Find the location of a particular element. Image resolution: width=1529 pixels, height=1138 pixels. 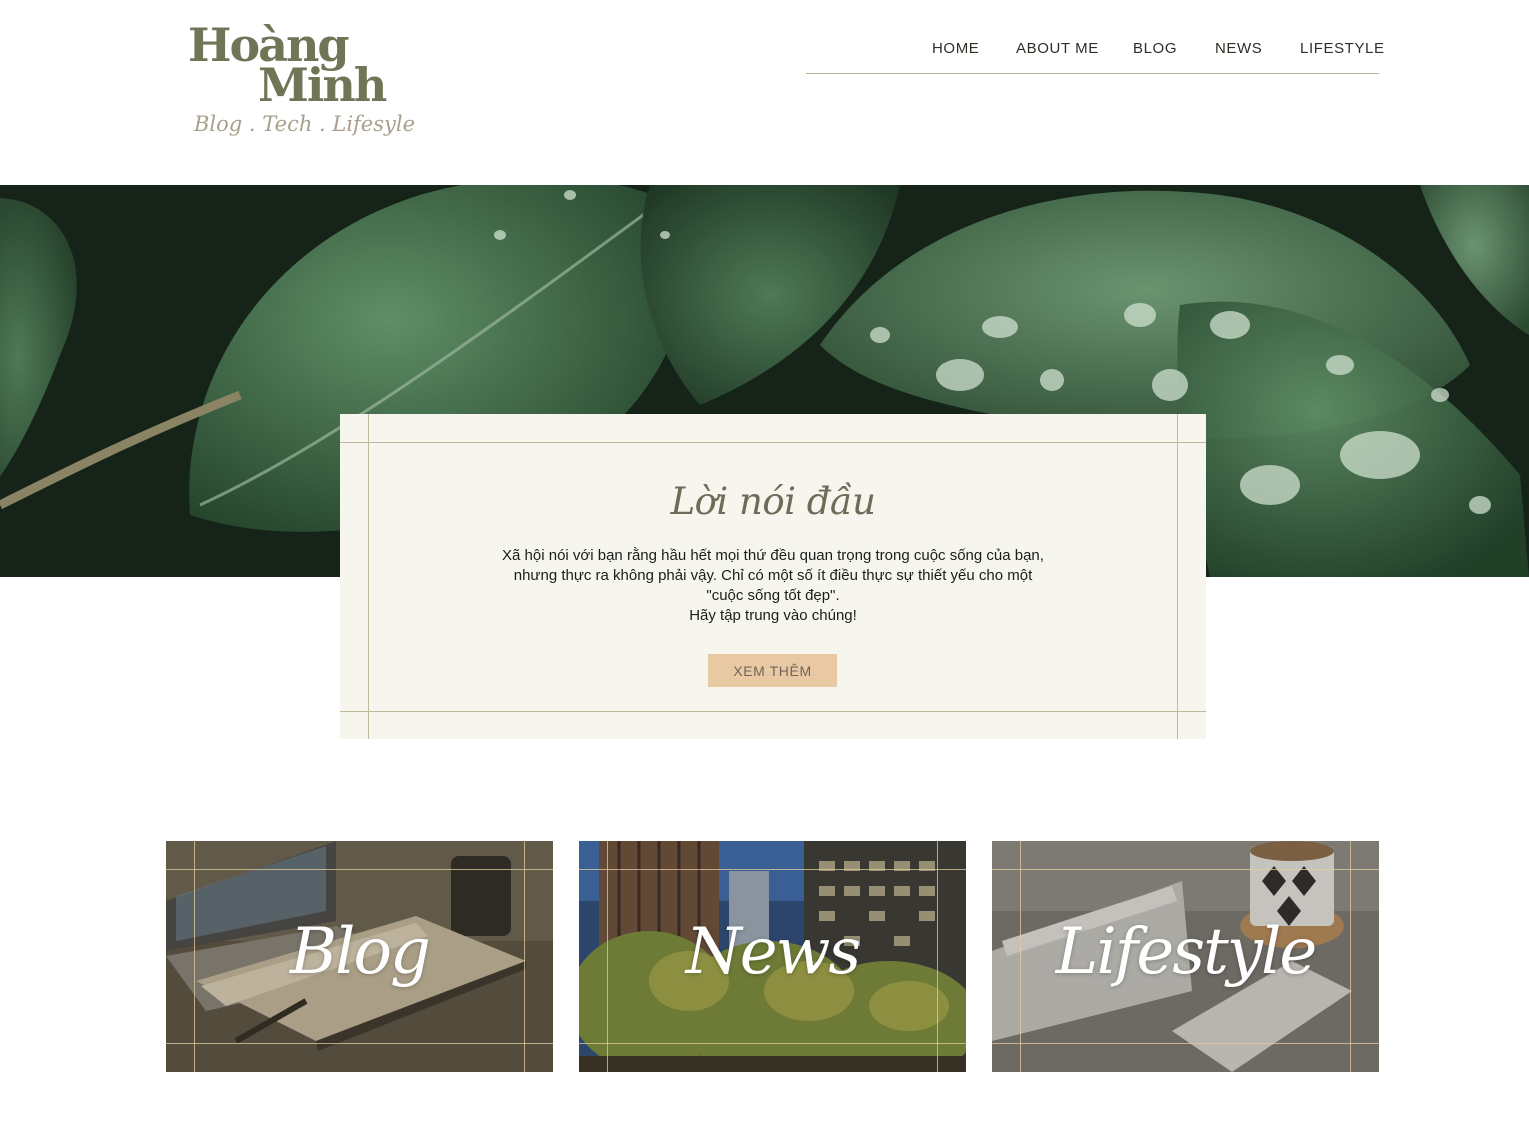

site-logo: Hoàng Minh Blog . Tech . Lifesyle is located at coordinates (300, 80).